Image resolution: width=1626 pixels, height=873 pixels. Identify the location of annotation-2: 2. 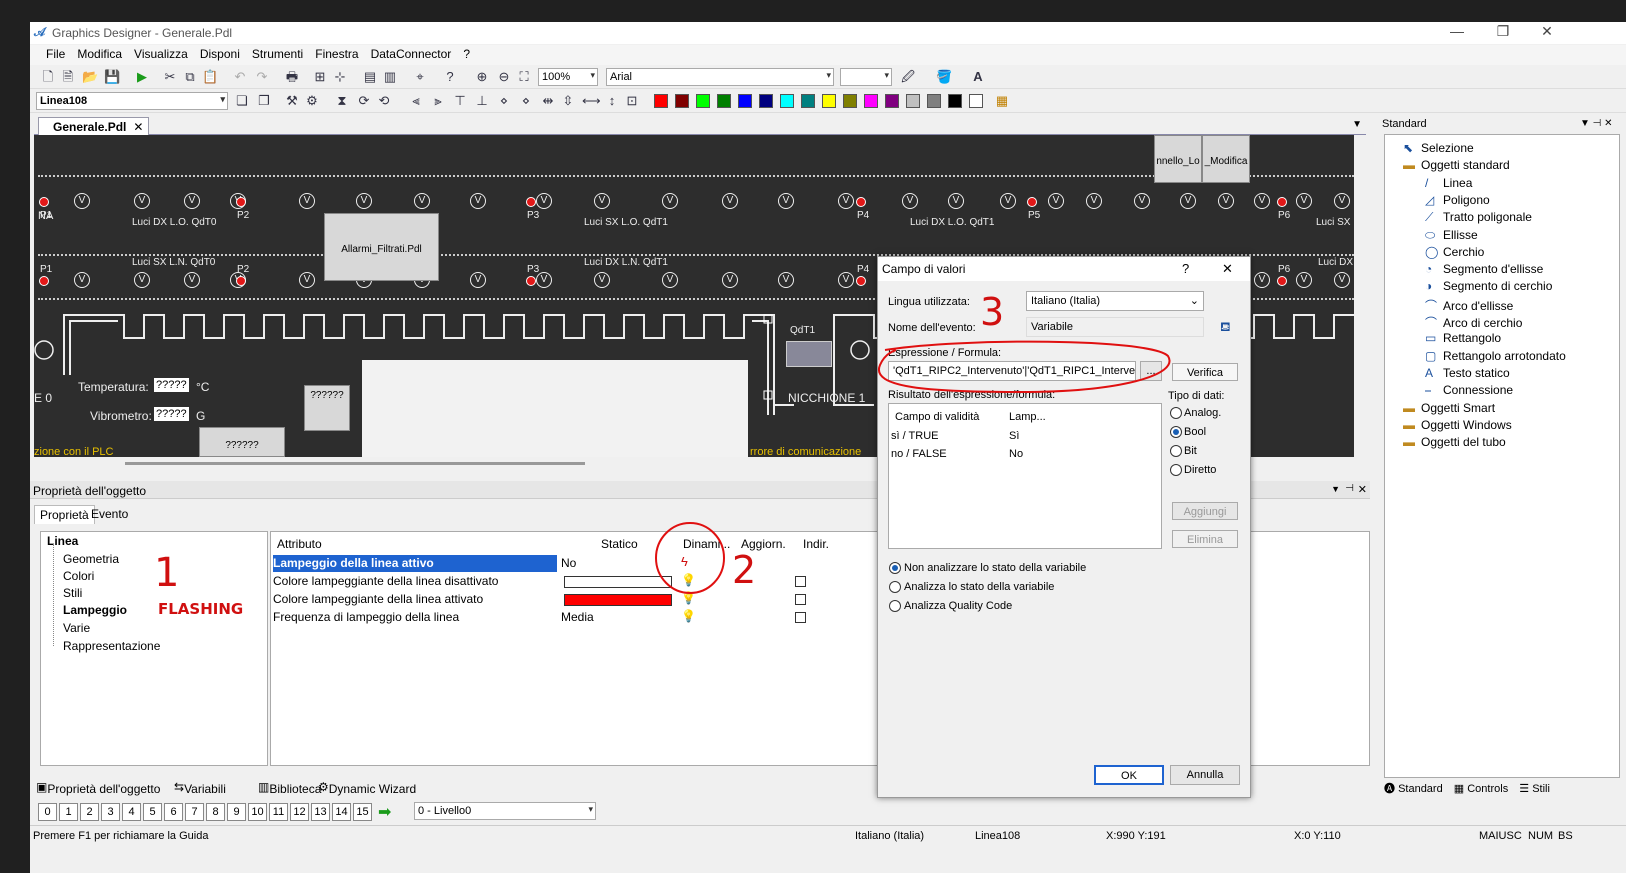
(744, 570).